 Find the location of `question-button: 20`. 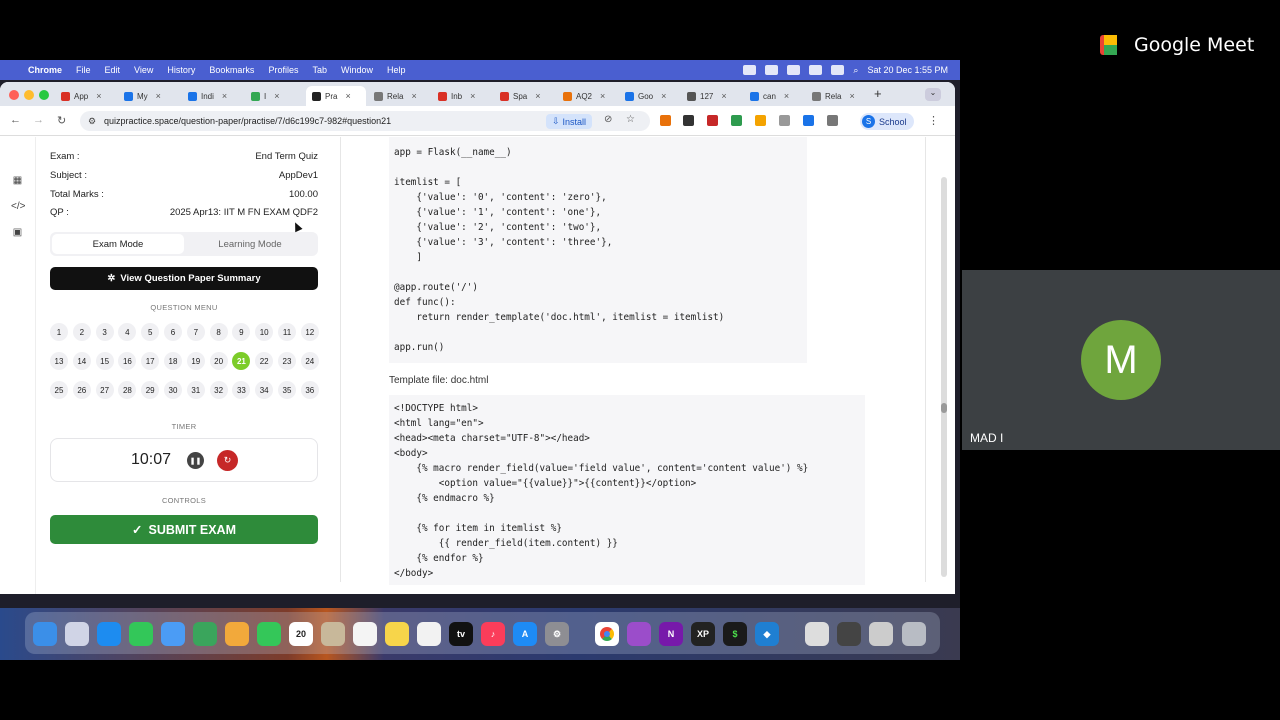

question-button: 20 is located at coordinates (218, 361).